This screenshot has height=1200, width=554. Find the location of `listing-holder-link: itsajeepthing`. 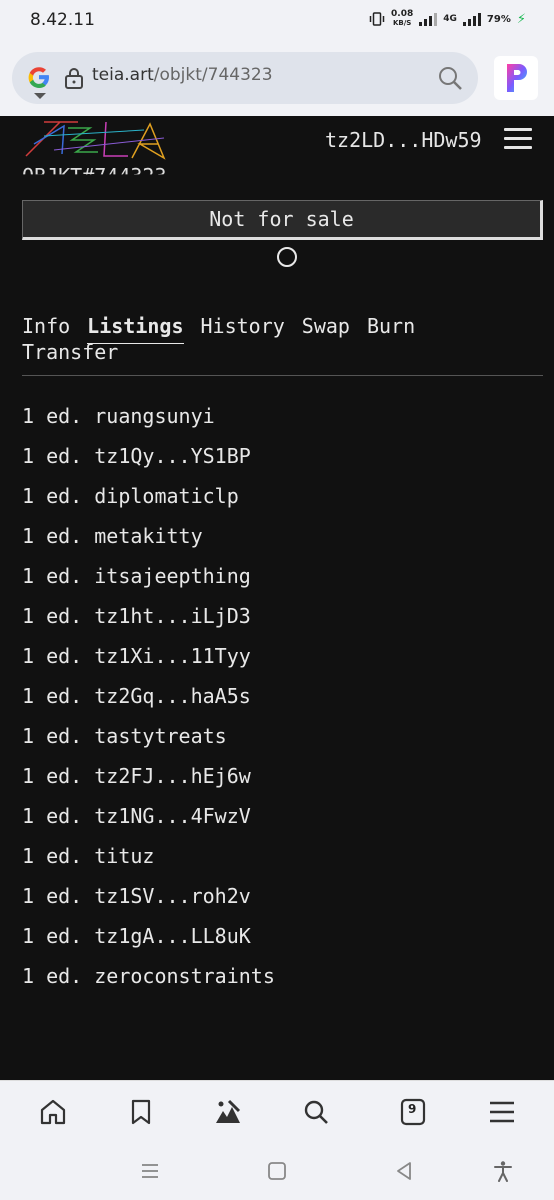

listing-holder-link: itsajeepthing is located at coordinates (172, 576).